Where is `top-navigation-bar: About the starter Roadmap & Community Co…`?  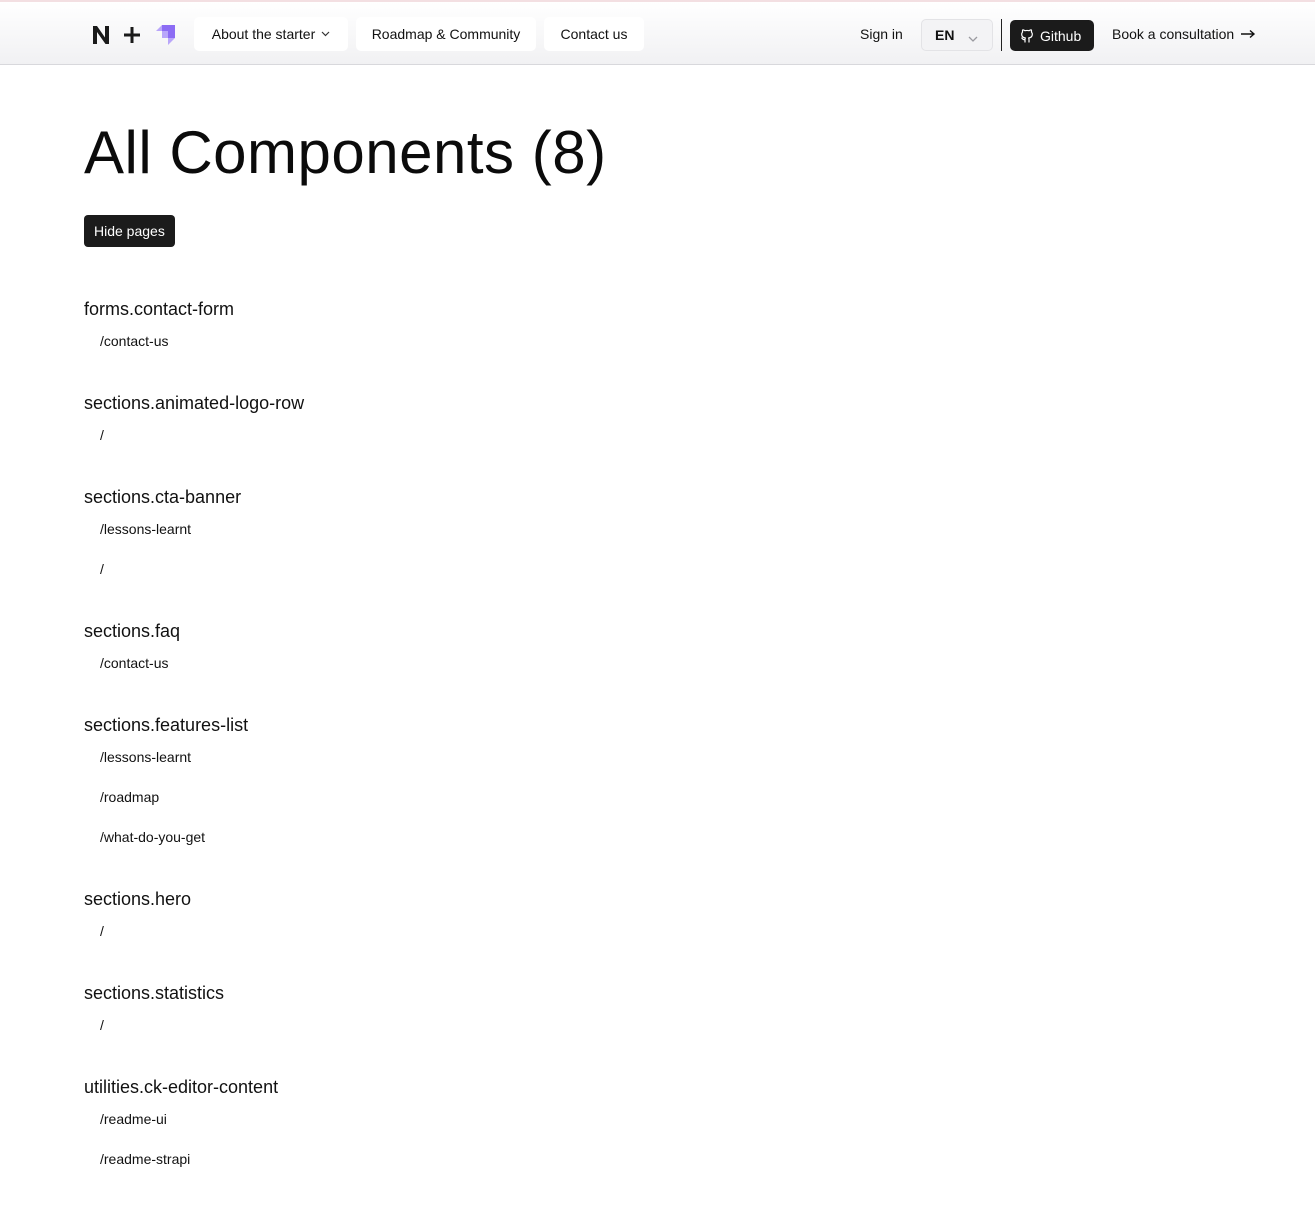 top-navigation-bar: About the starter Roadmap & Community Co… is located at coordinates (657, 32).